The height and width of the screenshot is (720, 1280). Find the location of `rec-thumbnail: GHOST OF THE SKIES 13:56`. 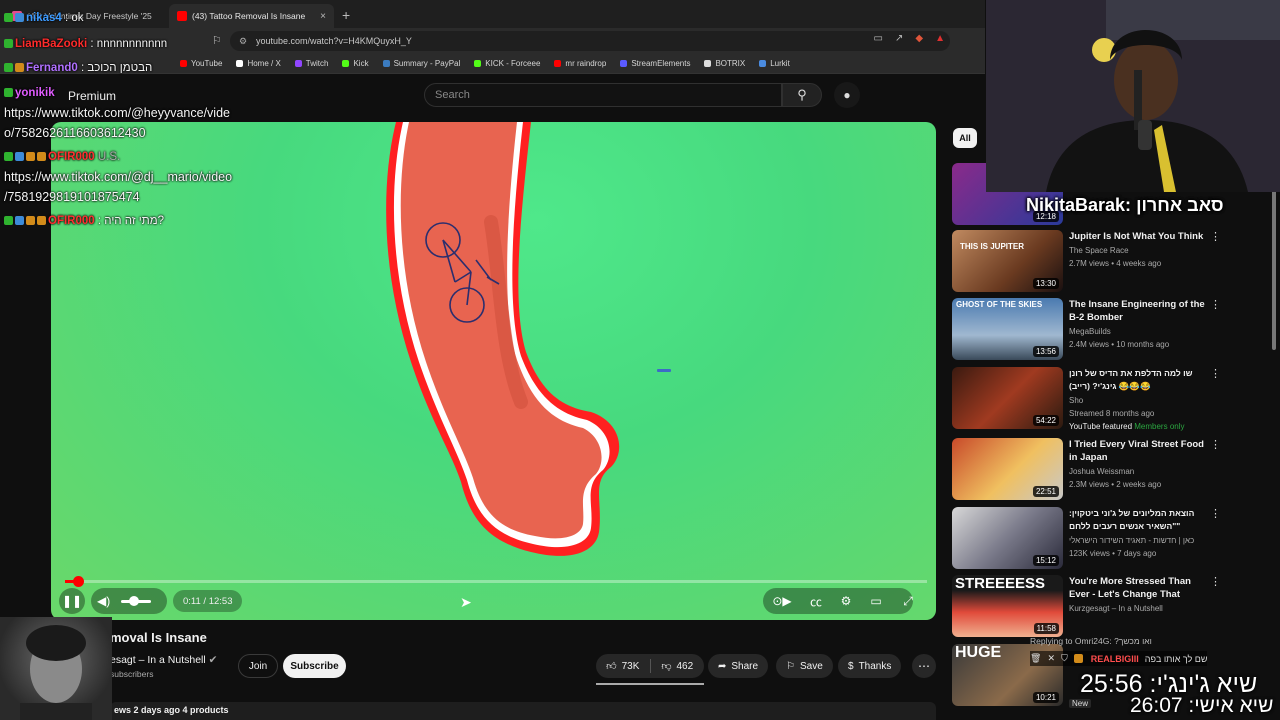

rec-thumbnail: GHOST OF THE SKIES 13:56 is located at coordinates (1007, 329).